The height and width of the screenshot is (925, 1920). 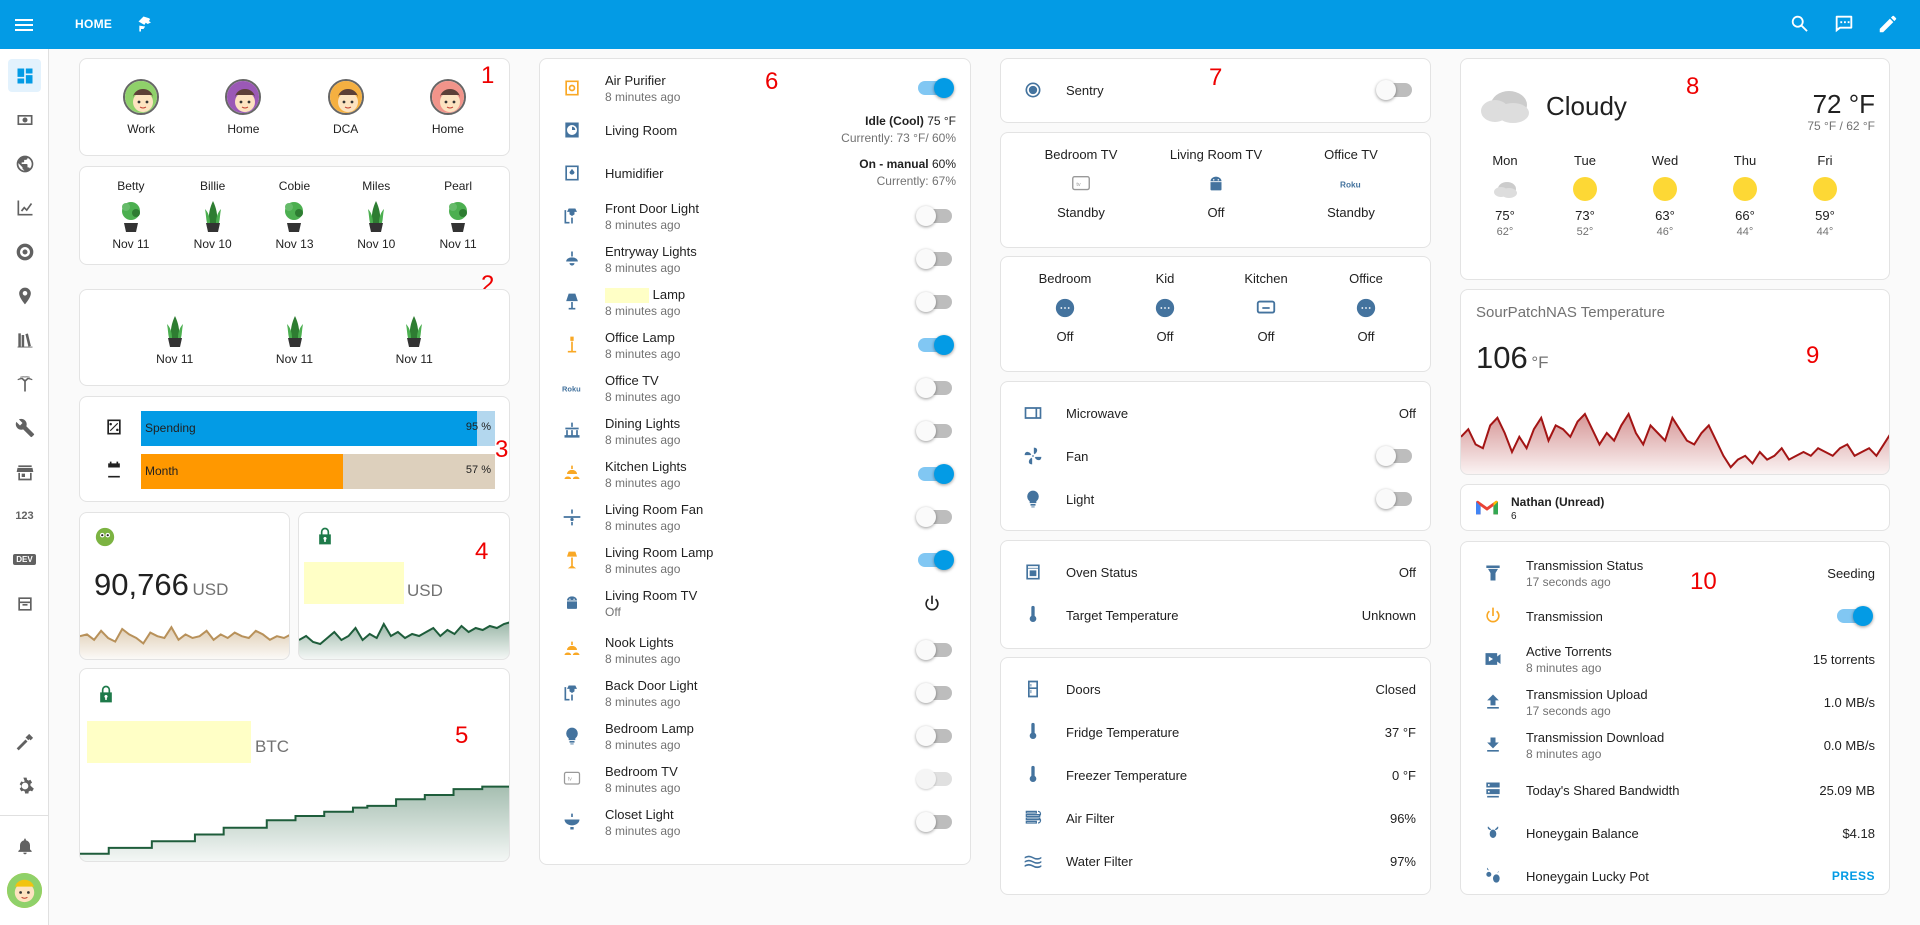 What do you see at coordinates (755, 432) in the screenshot?
I see `light-row: Dining Lights 8 minutes ago` at bounding box center [755, 432].